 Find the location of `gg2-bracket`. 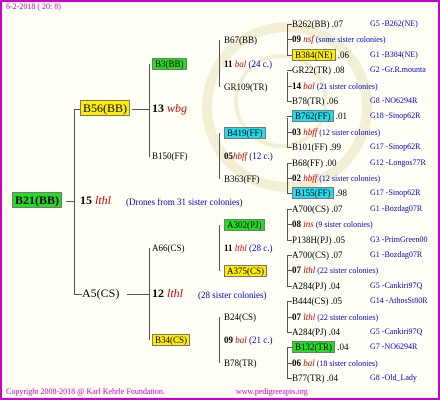

gg2-bracket is located at coordinates (287, 87).